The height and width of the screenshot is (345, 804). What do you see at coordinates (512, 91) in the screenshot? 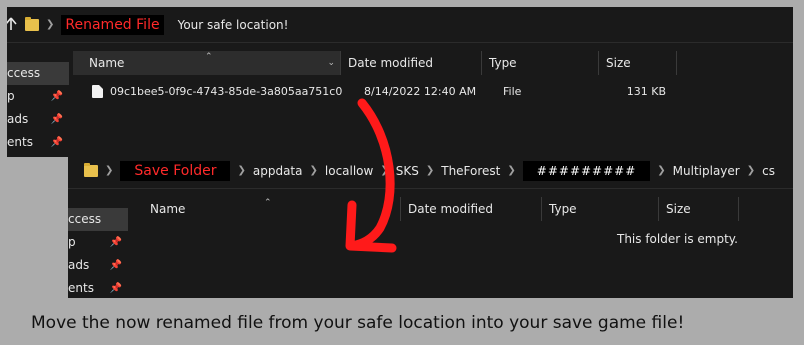
I see `file-type: File` at bounding box center [512, 91].